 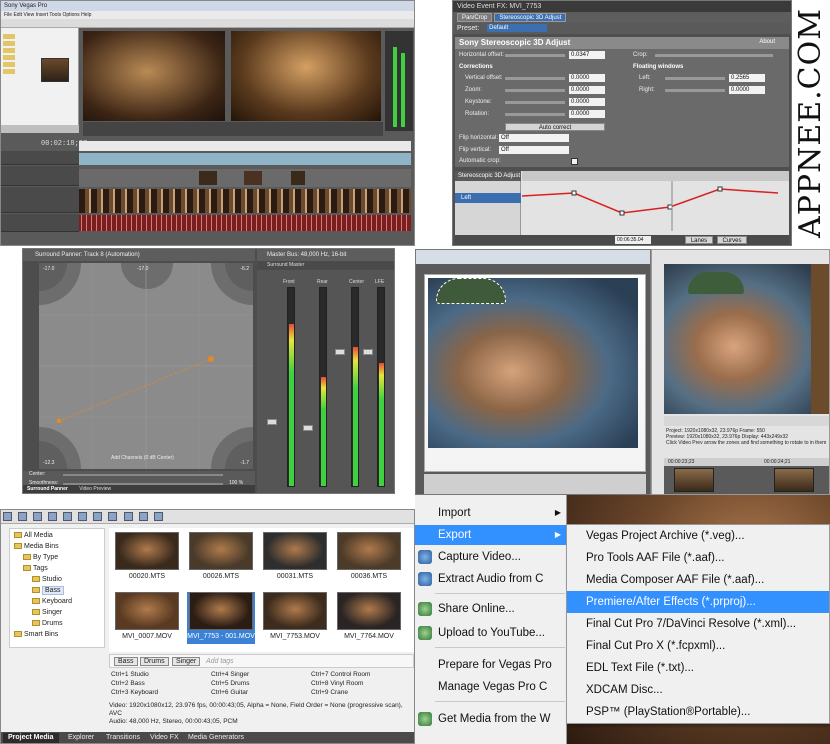 What do you see at coordinates (83, 516) in the screenshot?
I see `delete-icon` at bounding box center [83, 516].